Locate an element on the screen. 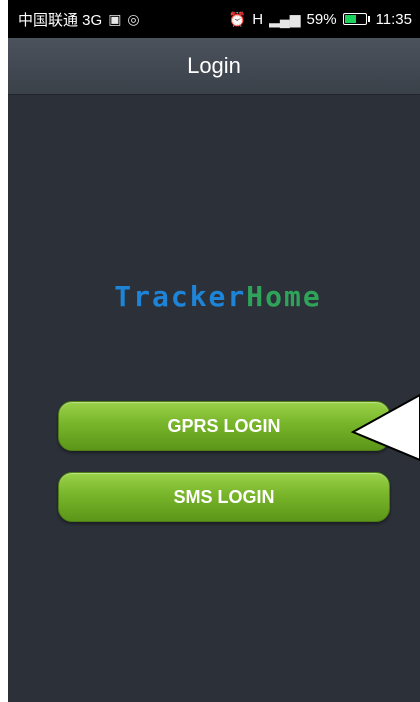  data-h-icon: H is located at coordinates (258, 19).